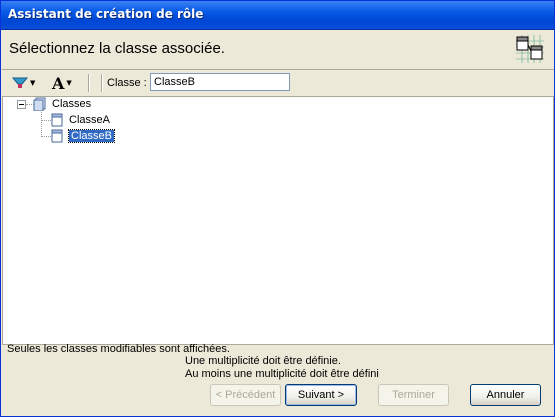 This screenshot has width=555, height=417. Describe the element at coordinates (20, 82) in the screenshot. I see `filter-icon` at that location.